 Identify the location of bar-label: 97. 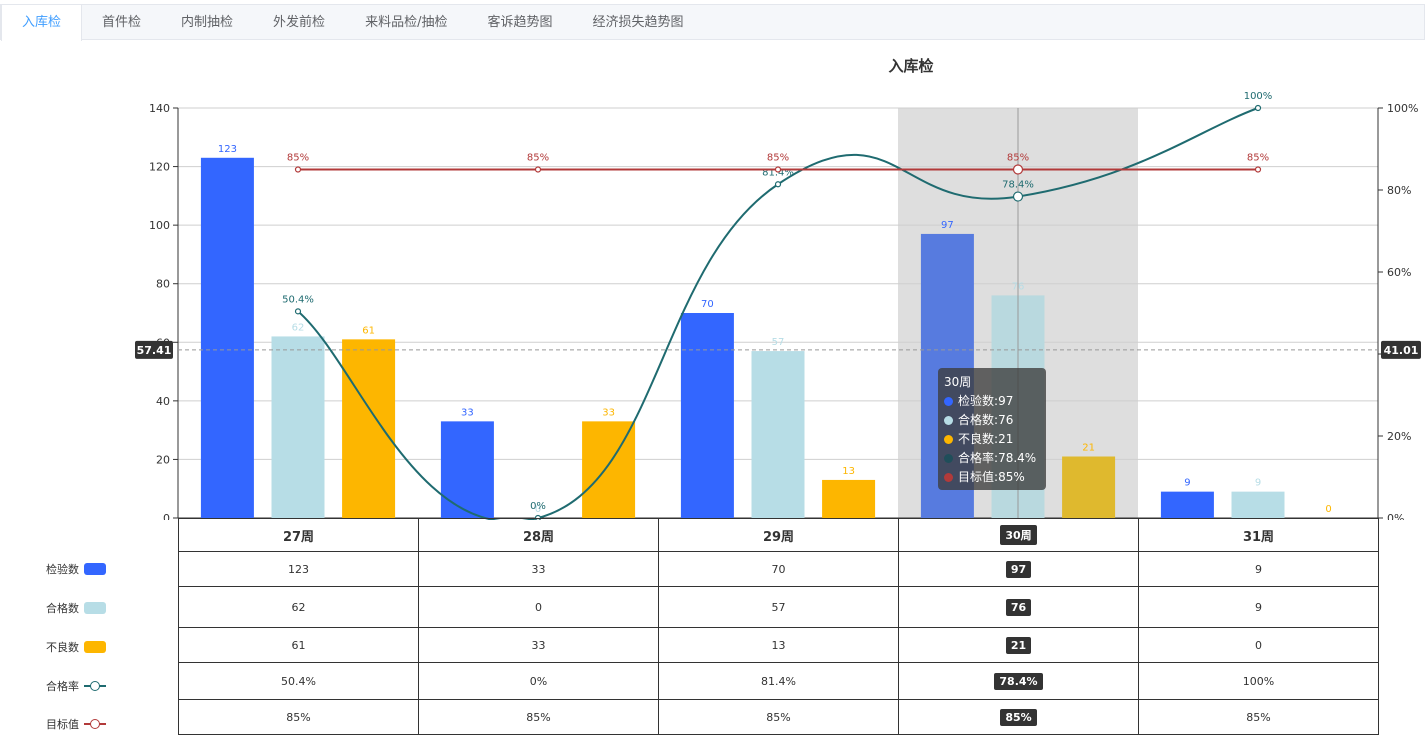
(947, 225).